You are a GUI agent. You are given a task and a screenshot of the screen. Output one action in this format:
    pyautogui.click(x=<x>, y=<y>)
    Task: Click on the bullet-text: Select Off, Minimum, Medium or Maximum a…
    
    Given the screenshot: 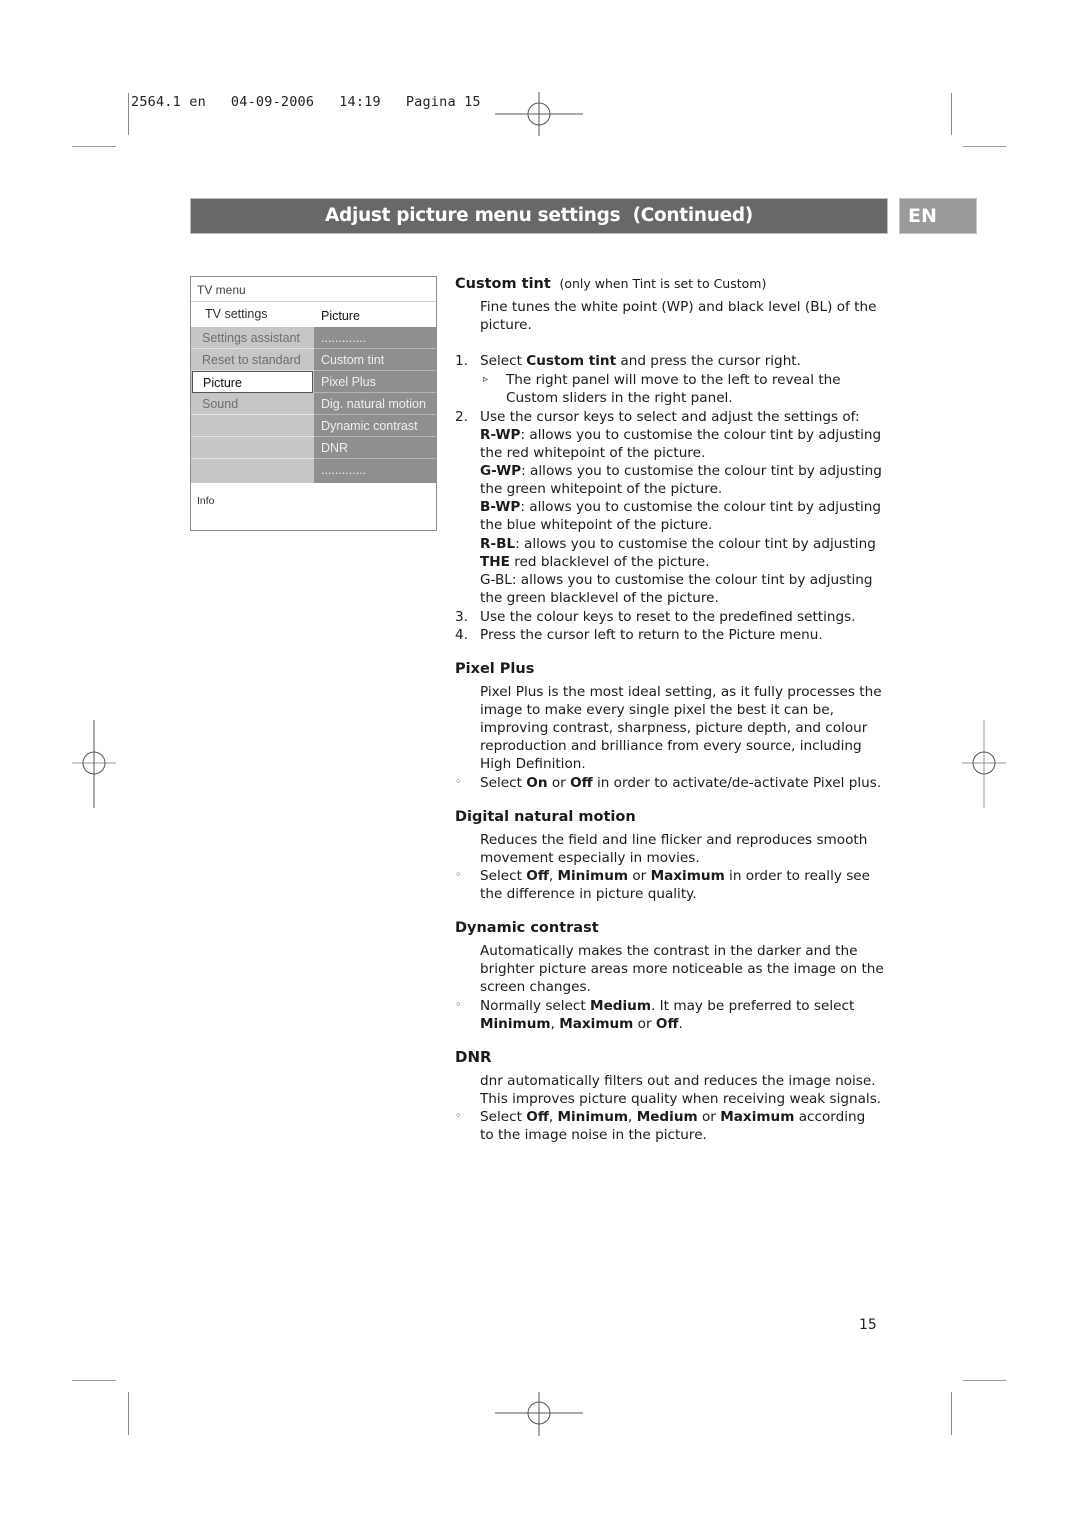 What is the action you would take?
    pyautogui.click(x=672, y=1117)
    